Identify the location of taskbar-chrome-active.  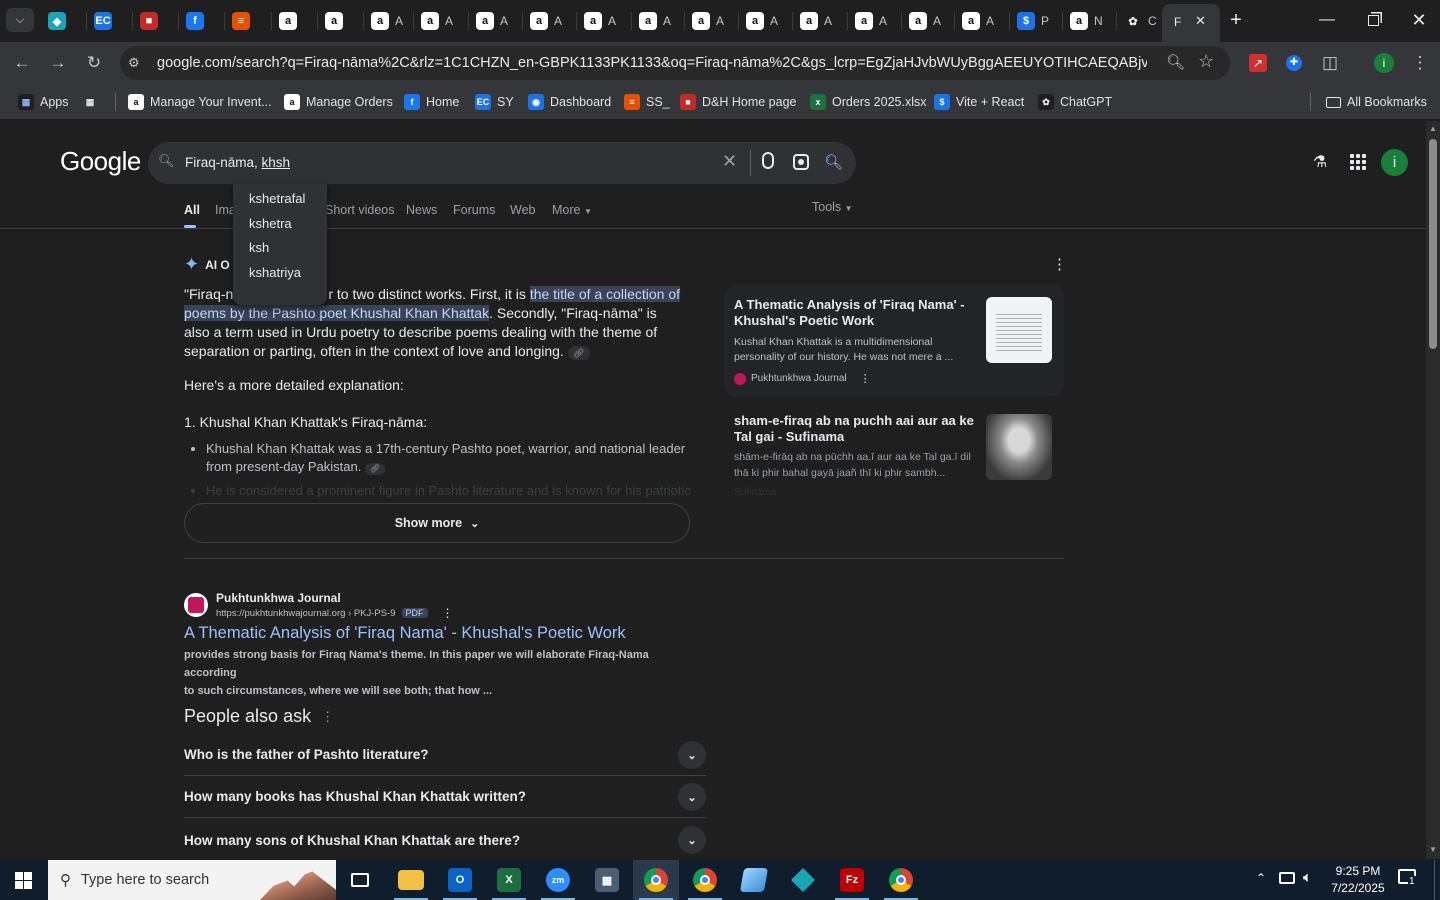
(656, 880).